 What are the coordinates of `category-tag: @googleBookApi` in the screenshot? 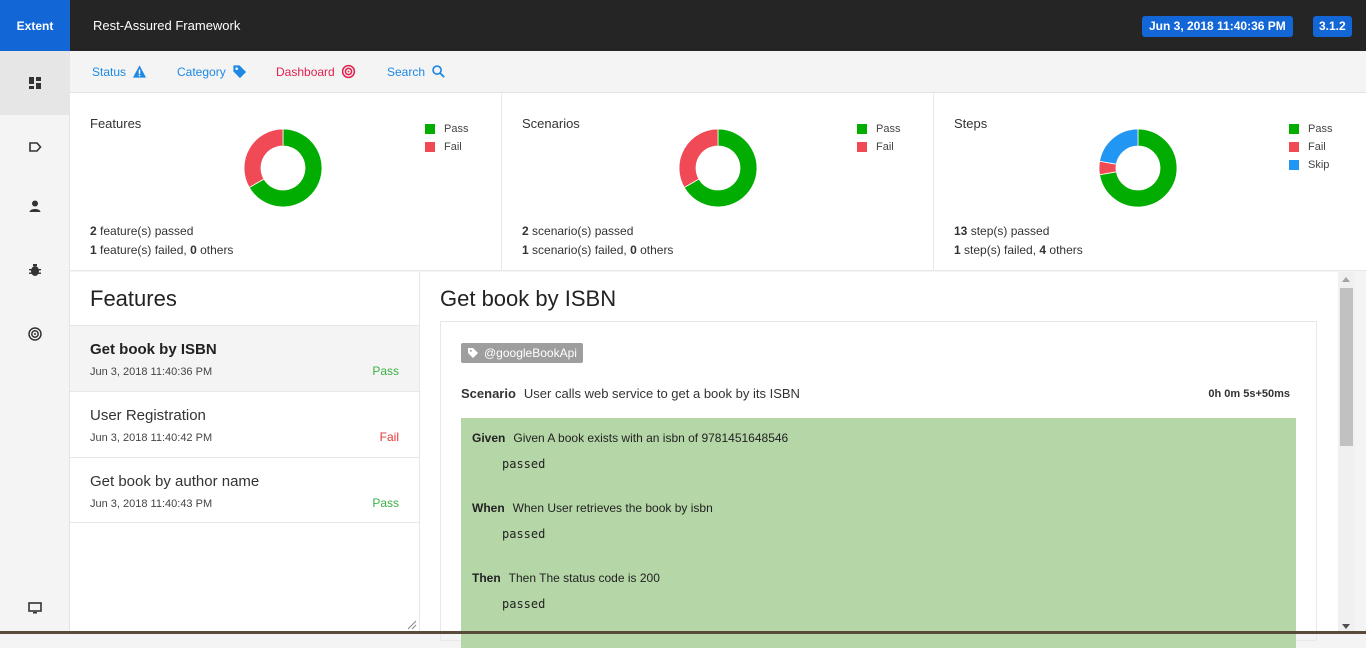 It's located at (522, 353).